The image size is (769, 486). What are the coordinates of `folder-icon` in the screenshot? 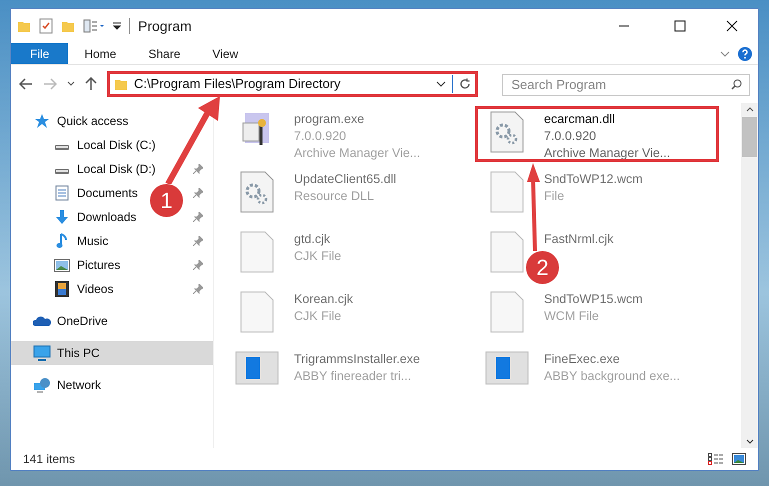 It's located at (121, 84).